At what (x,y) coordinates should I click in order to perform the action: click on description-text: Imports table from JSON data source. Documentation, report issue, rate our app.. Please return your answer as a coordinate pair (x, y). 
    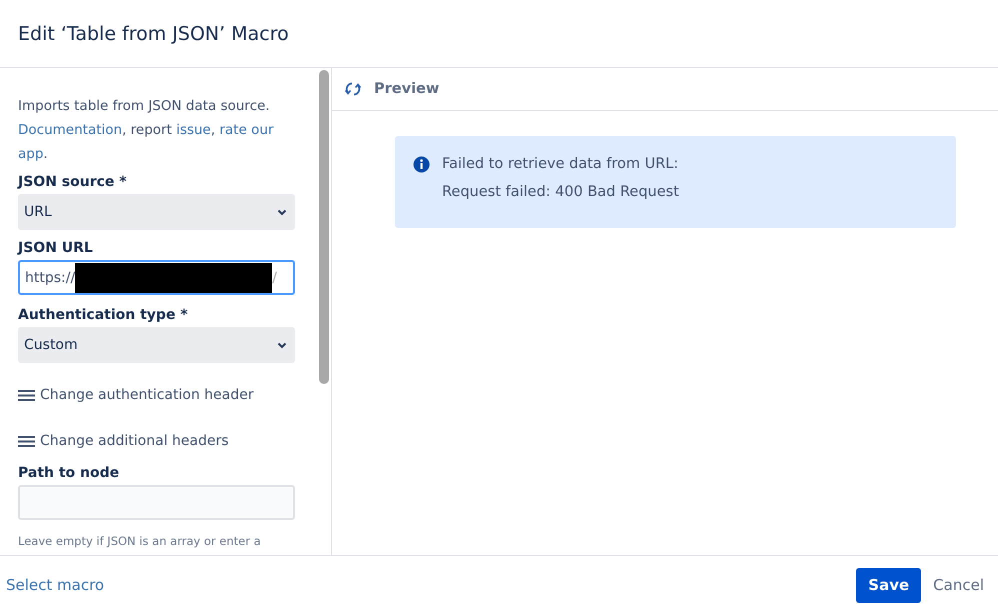
    Looking at the image, I should click on (146, 130).